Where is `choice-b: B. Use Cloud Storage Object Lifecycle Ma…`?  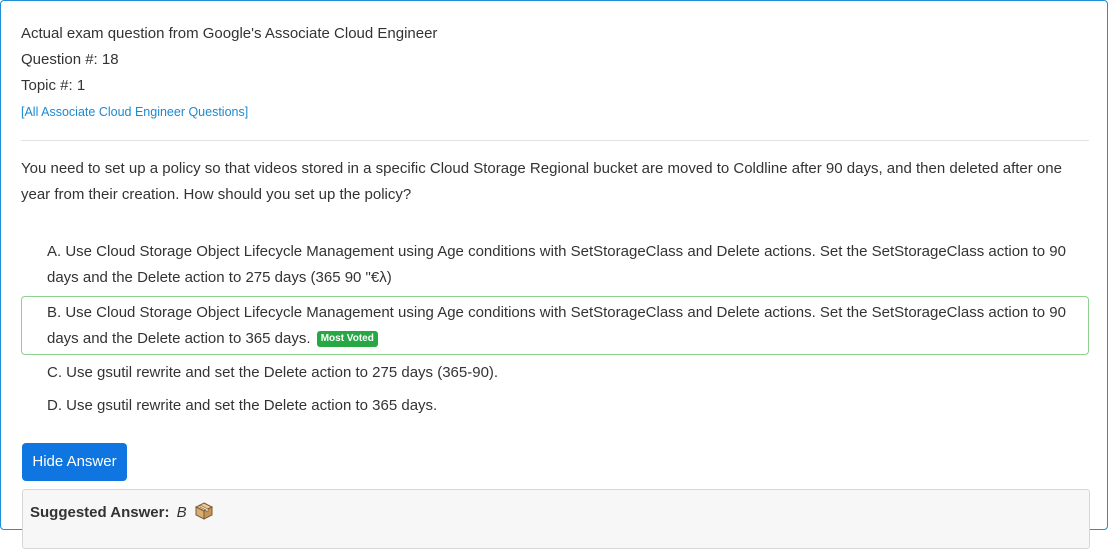
choice-b: B. Use Cloud Storage Object Lifecycle Ma… is located at coordinates (555, 325).